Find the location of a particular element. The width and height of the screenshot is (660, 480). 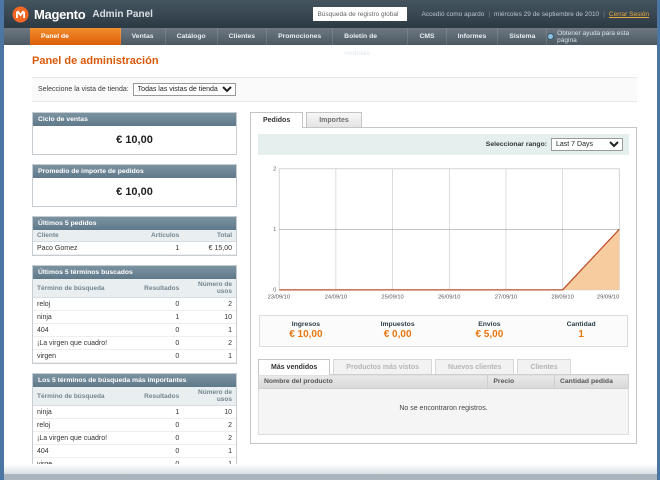

lifetime-sales-value: € 10,00 is located at coordinates (134, 140).